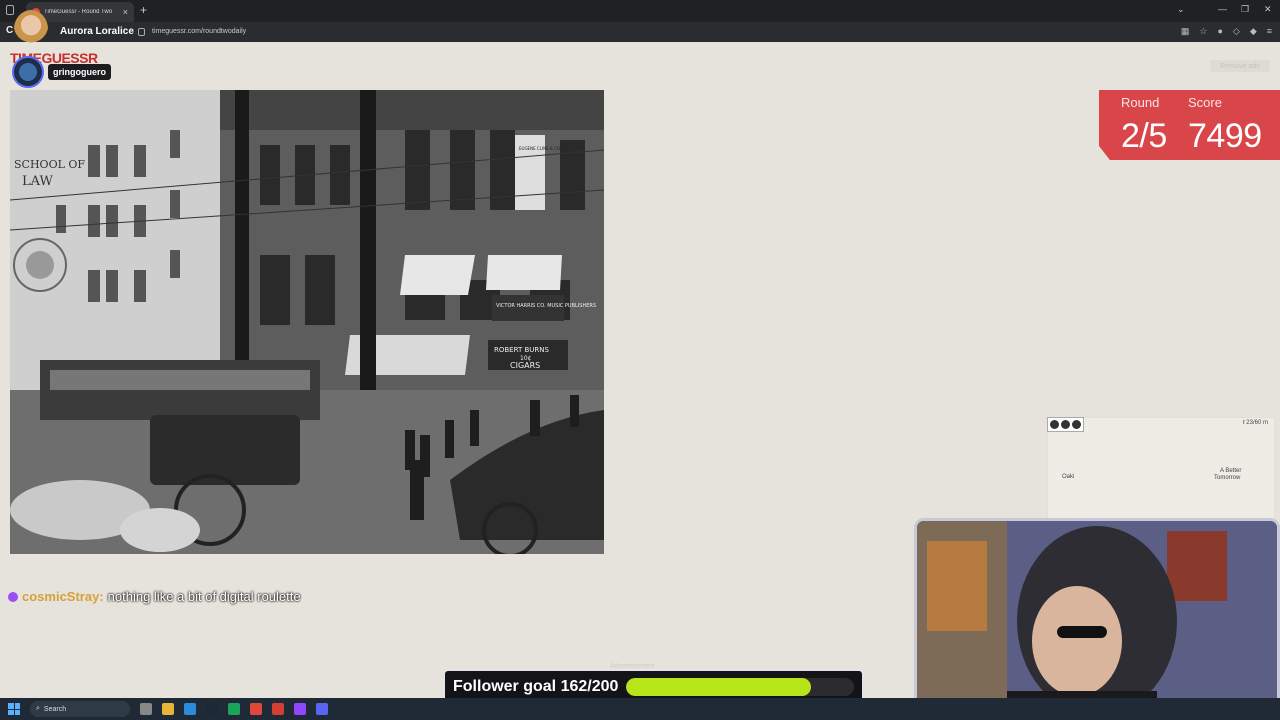 The image size is (1280, 720). Describe the element at coordinates (97, 31) in the screenshot. I see `profile-name: Aurora Loralice` at that location.